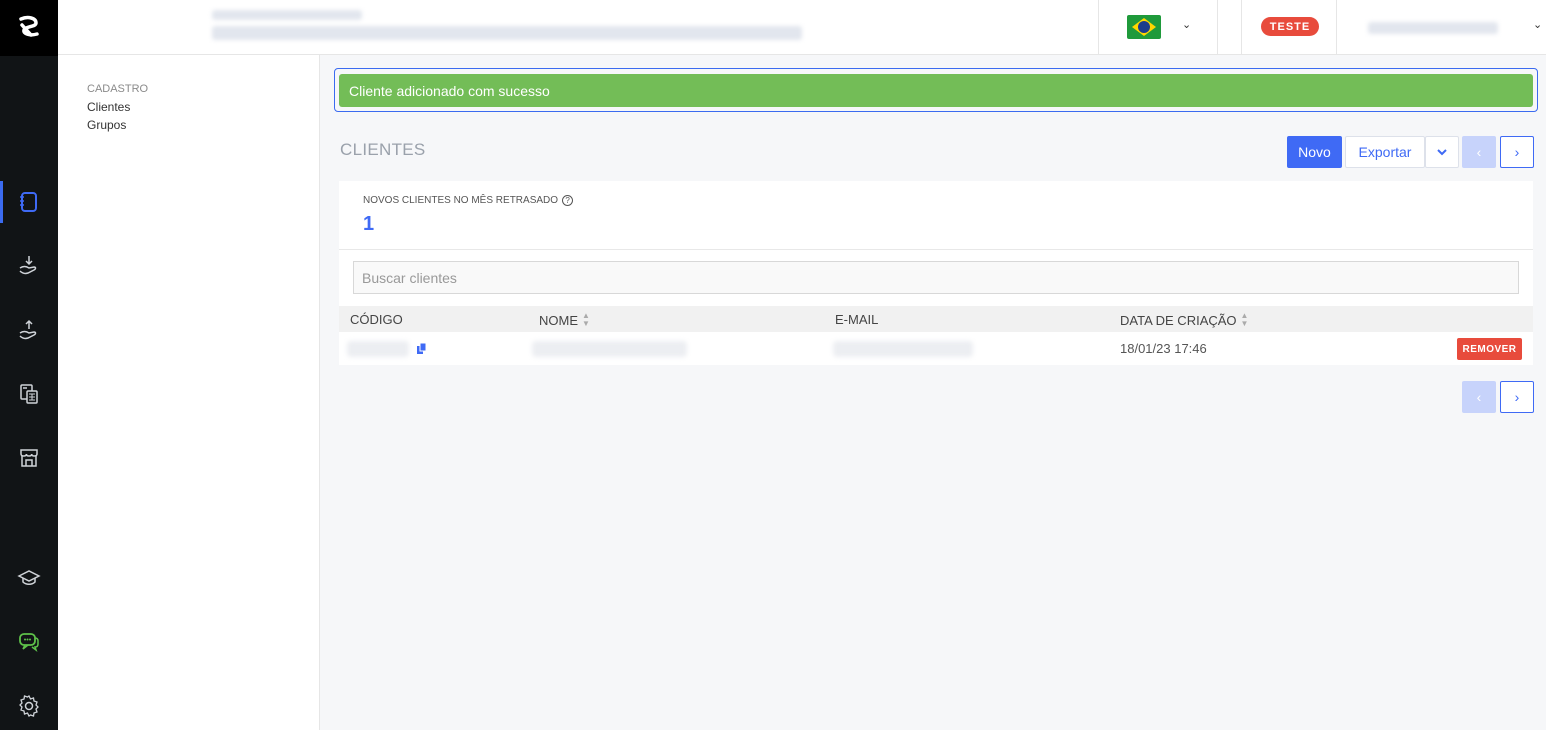  What do you see at coordinates (29, 28) in the screenshot?
I see `logo-icon` at bounding box center [29, 28].